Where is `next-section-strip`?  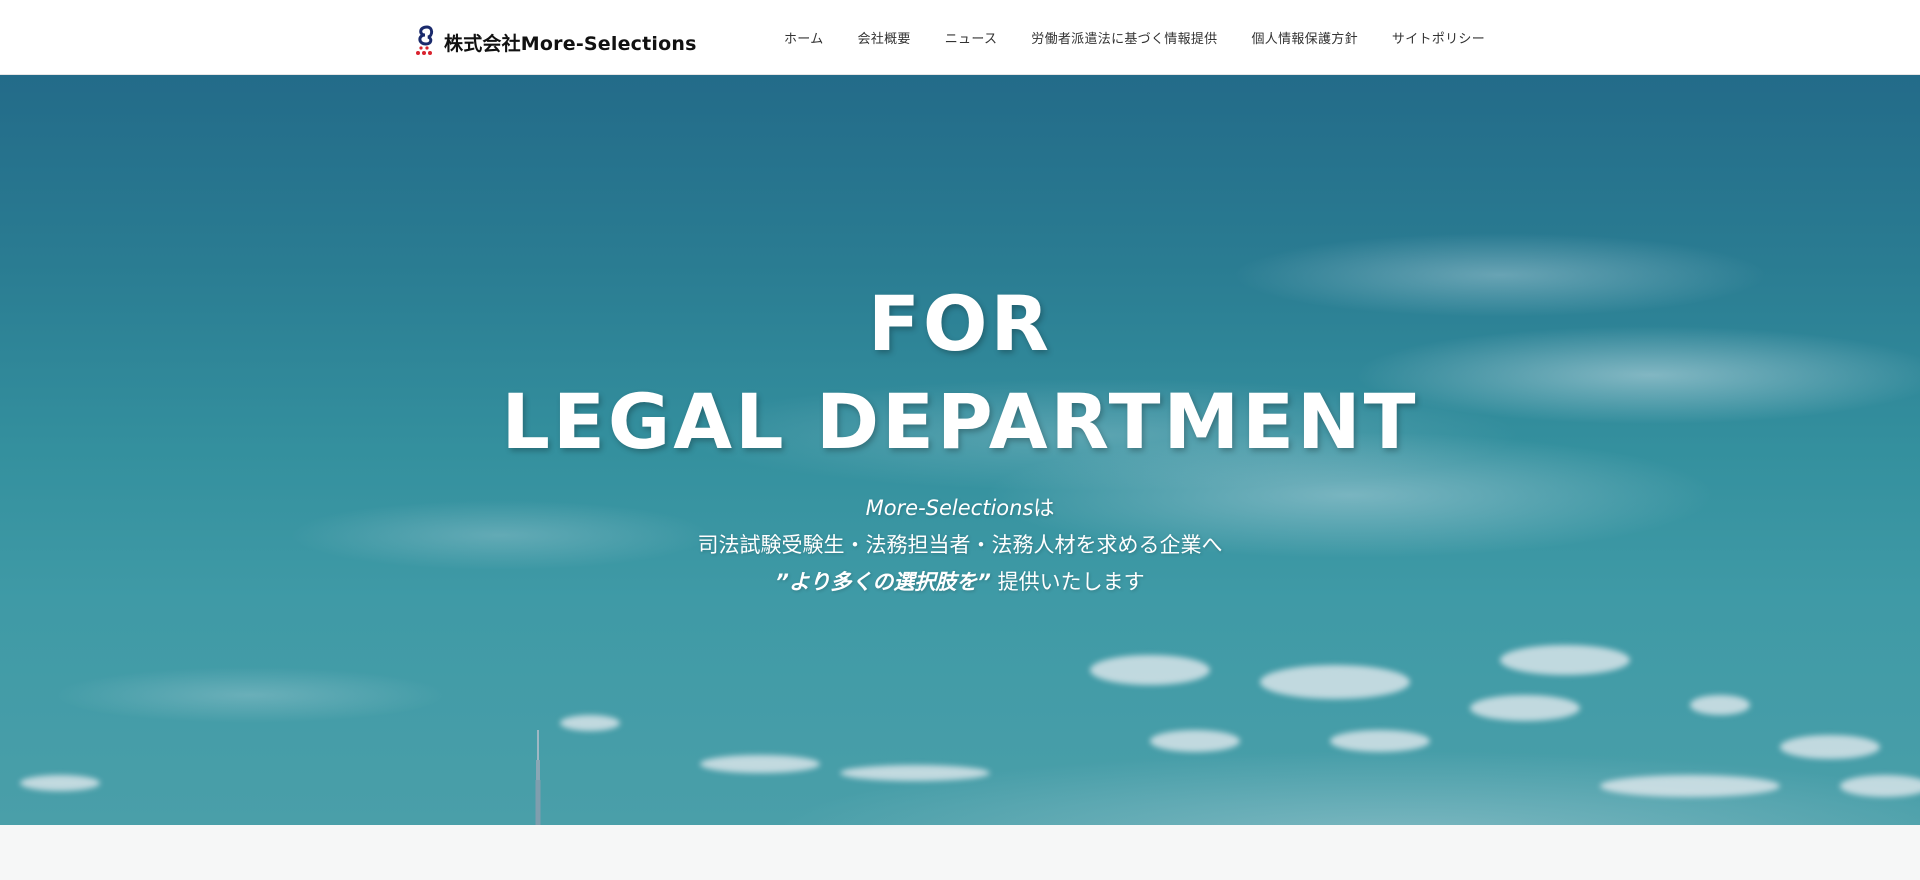 next-section-strip is located at coordinates (960, 852).